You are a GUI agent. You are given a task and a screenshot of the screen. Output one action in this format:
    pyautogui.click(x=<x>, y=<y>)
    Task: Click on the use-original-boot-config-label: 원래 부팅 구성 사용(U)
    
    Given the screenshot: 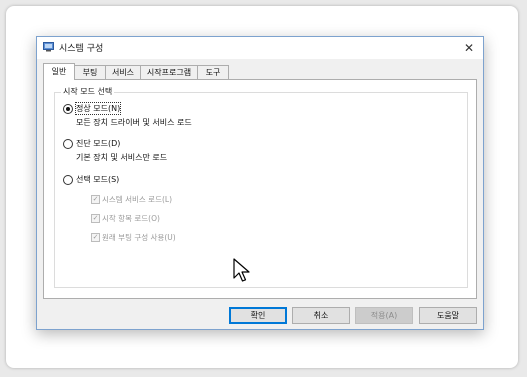 What is the action you would take?
    pyautogui.click(x=139, y=237)
    